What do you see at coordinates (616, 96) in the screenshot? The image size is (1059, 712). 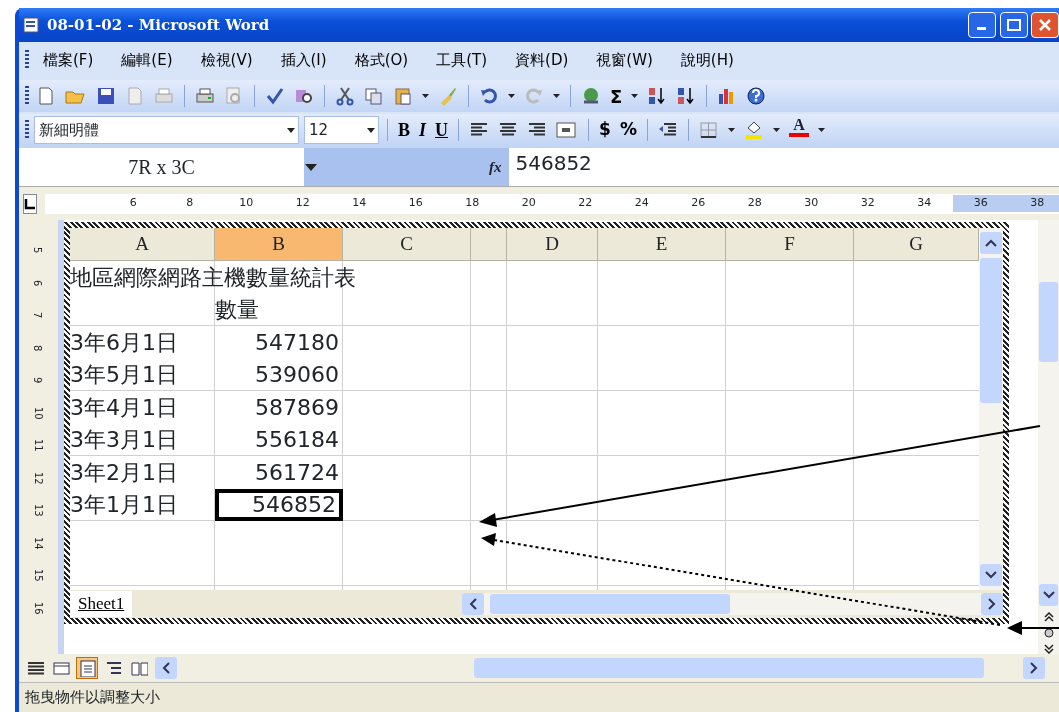 I see `autosum-button: Σ` at bounding box center [616, 96].